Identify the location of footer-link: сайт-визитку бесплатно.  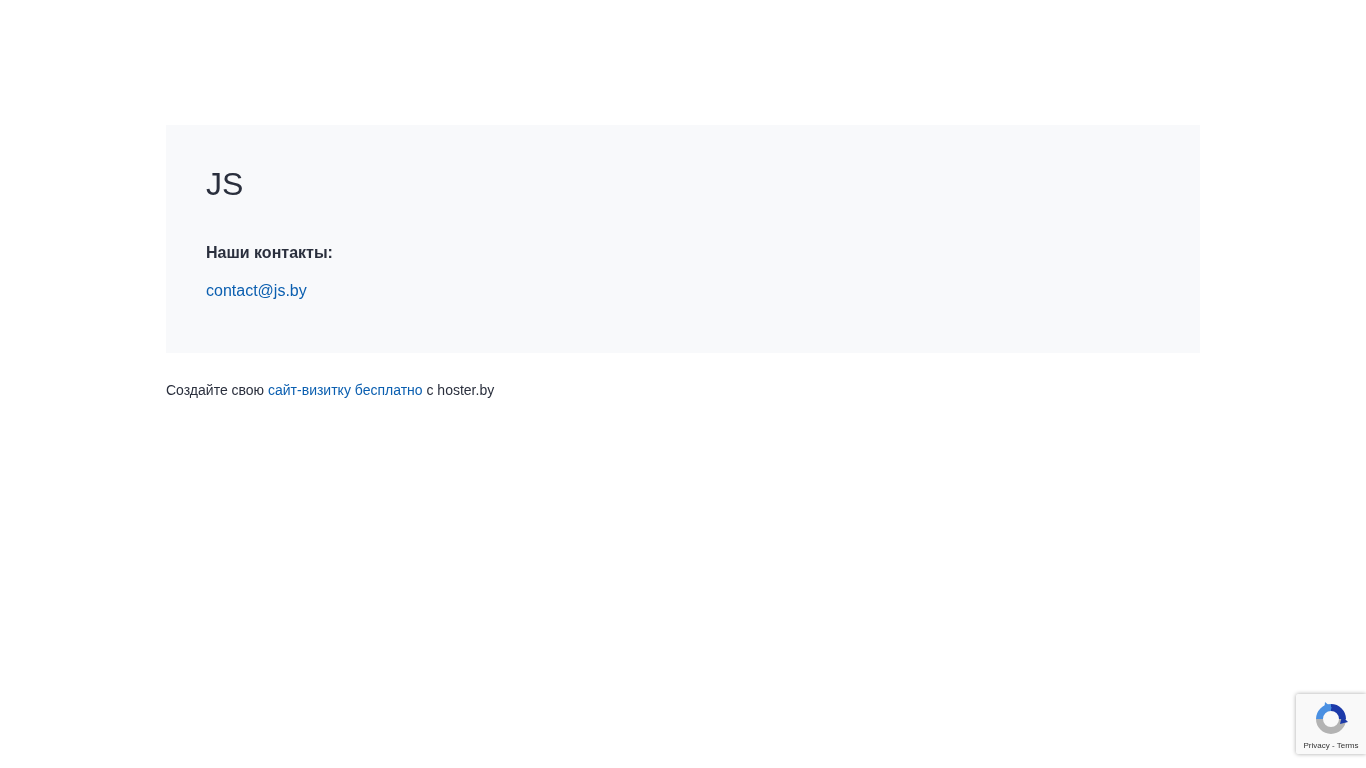
(345, 390).